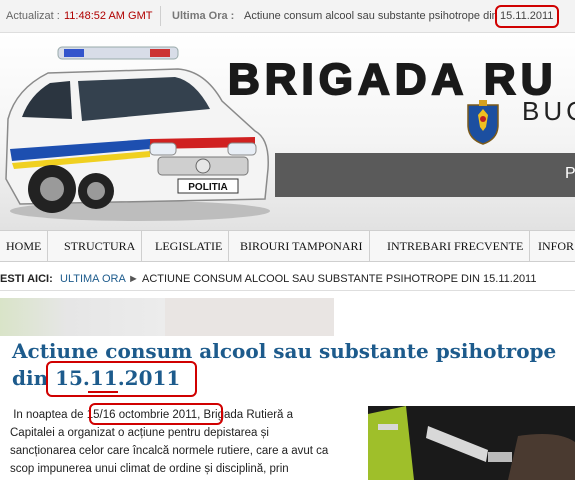 The image size is (575, 480). I want to click on title-date-underline, so click(103, 392).